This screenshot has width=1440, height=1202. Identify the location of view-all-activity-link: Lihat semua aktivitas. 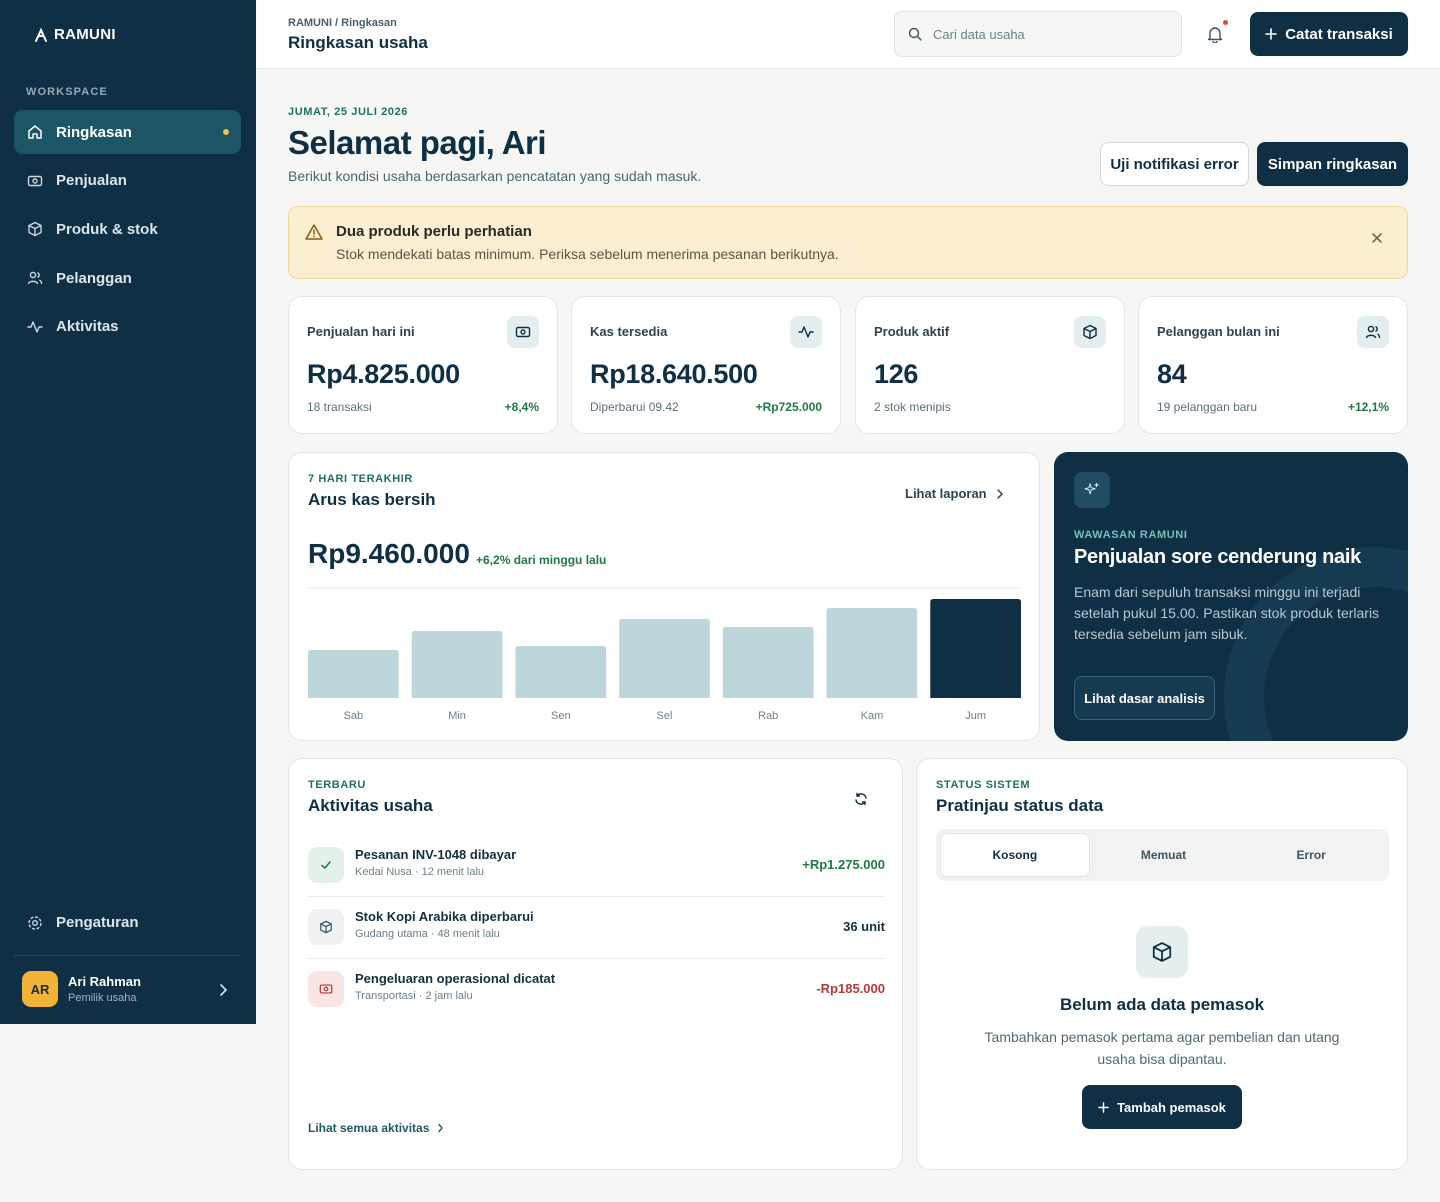
(376, 1128).